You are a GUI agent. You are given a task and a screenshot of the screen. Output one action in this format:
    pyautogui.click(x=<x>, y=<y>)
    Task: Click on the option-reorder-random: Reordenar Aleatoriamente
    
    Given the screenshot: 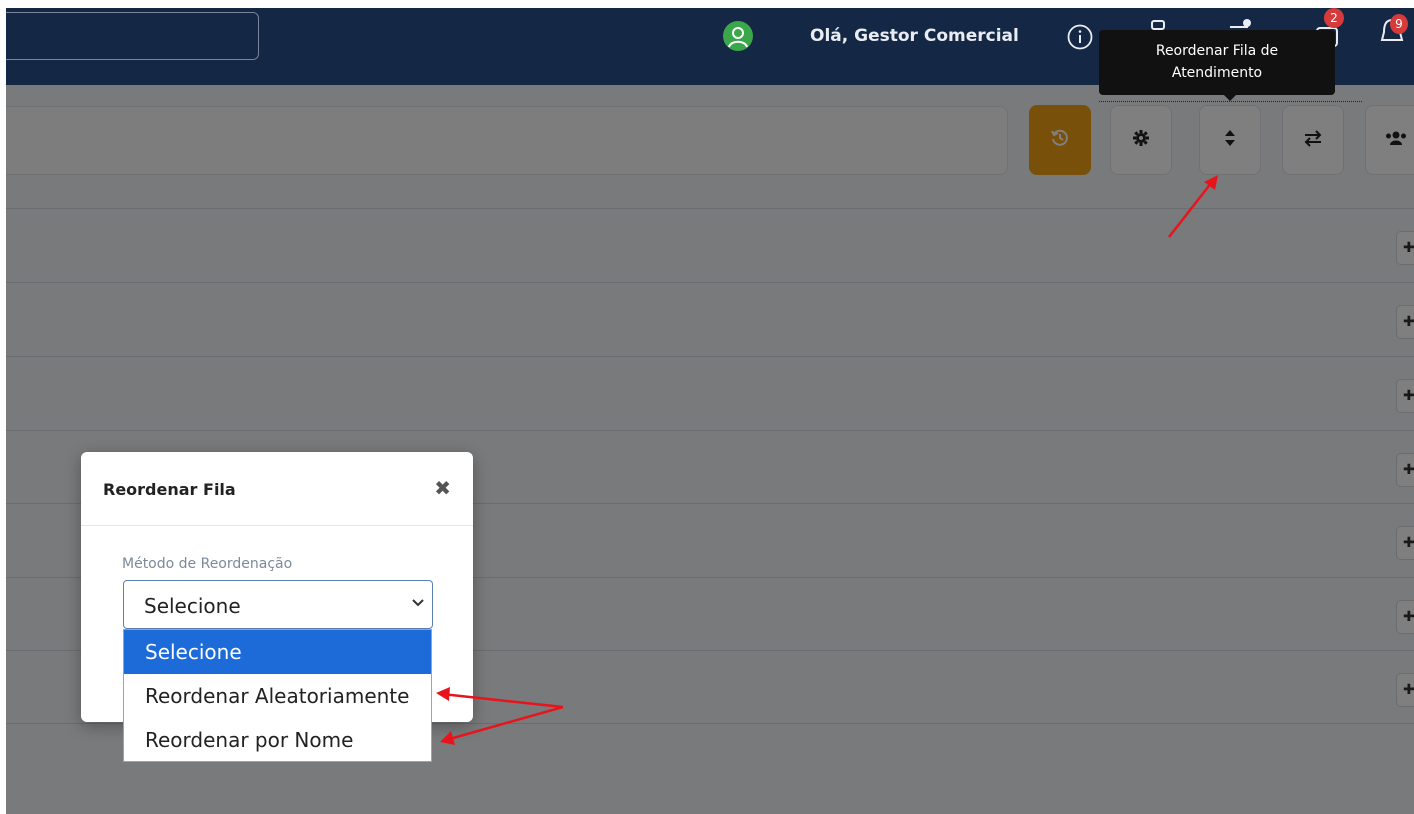 What is the action you would take?
    pyautogui.click(x=277, y=696)
    